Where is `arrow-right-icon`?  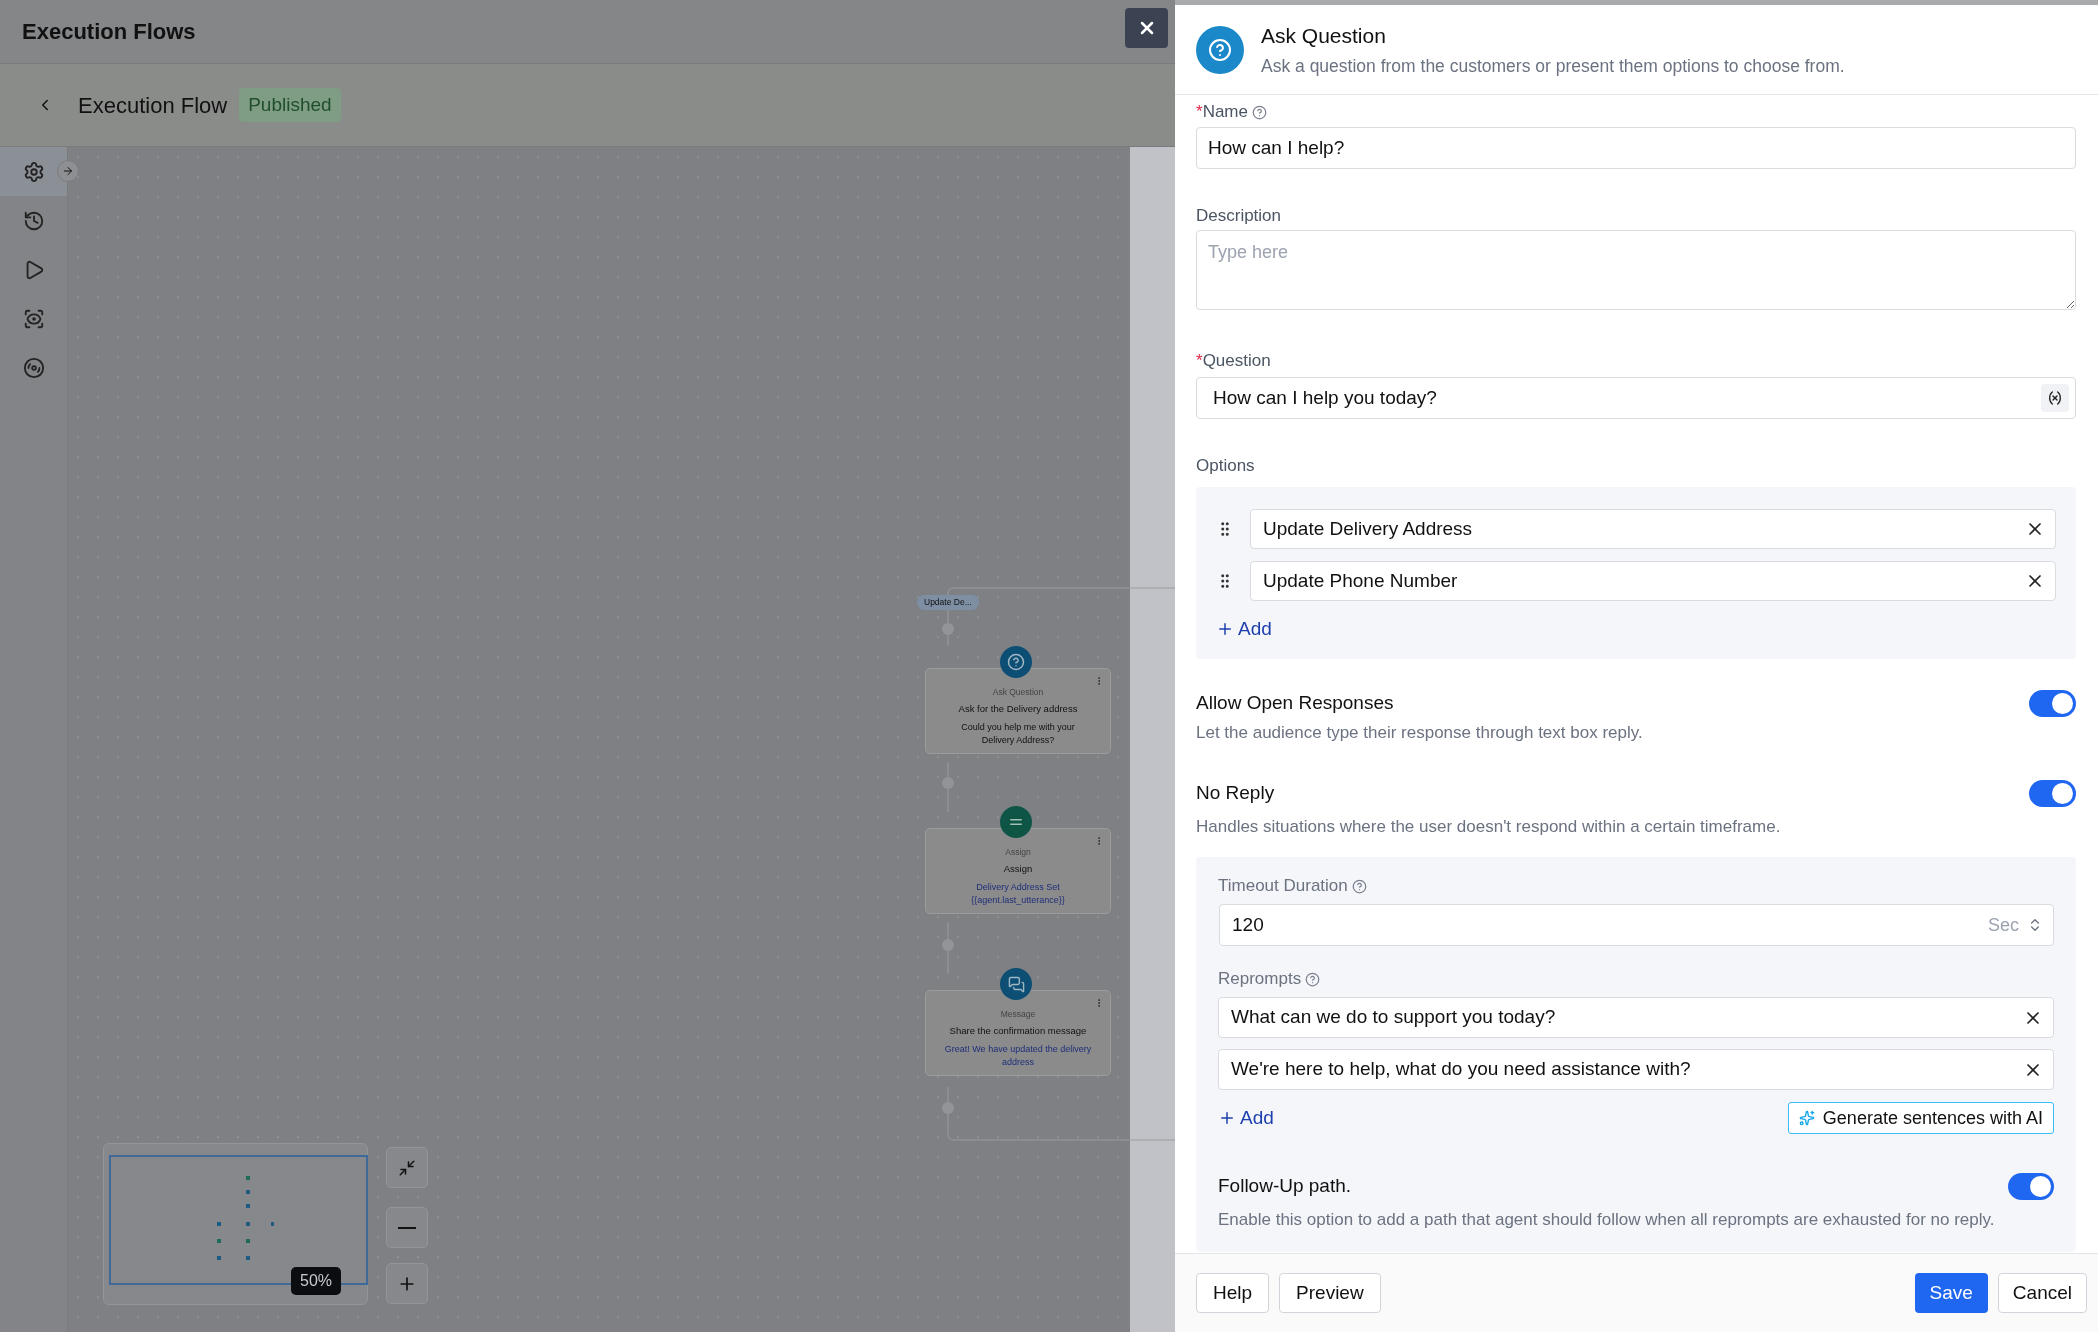 arrow-right-icon is located at coordinates (68, 171).